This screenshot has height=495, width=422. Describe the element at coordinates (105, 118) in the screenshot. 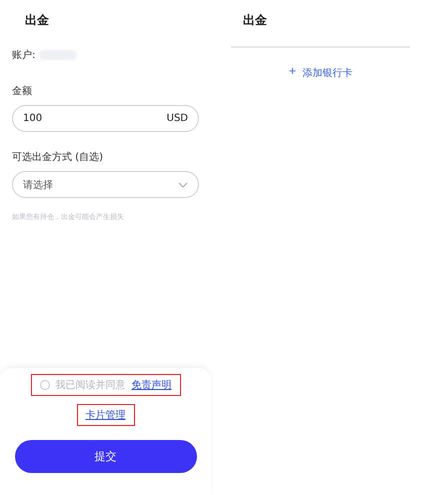

I see `amount-field: 100 USD` at that location.